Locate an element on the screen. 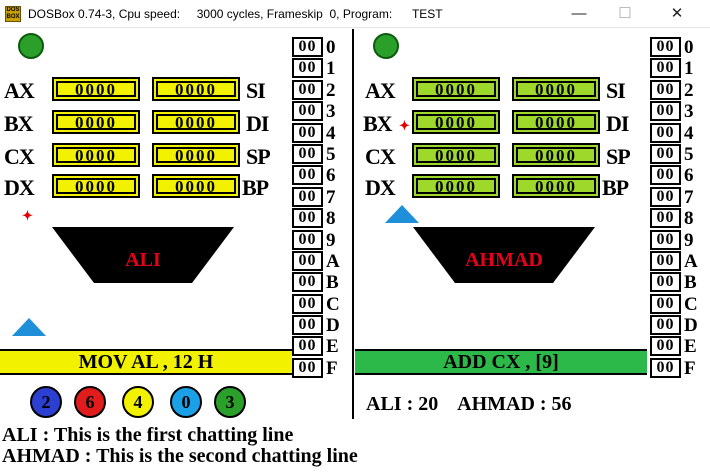 The height and width of the screenshot is (472, 710). register-si-box: 0000 is located at coordinates (196, 89).